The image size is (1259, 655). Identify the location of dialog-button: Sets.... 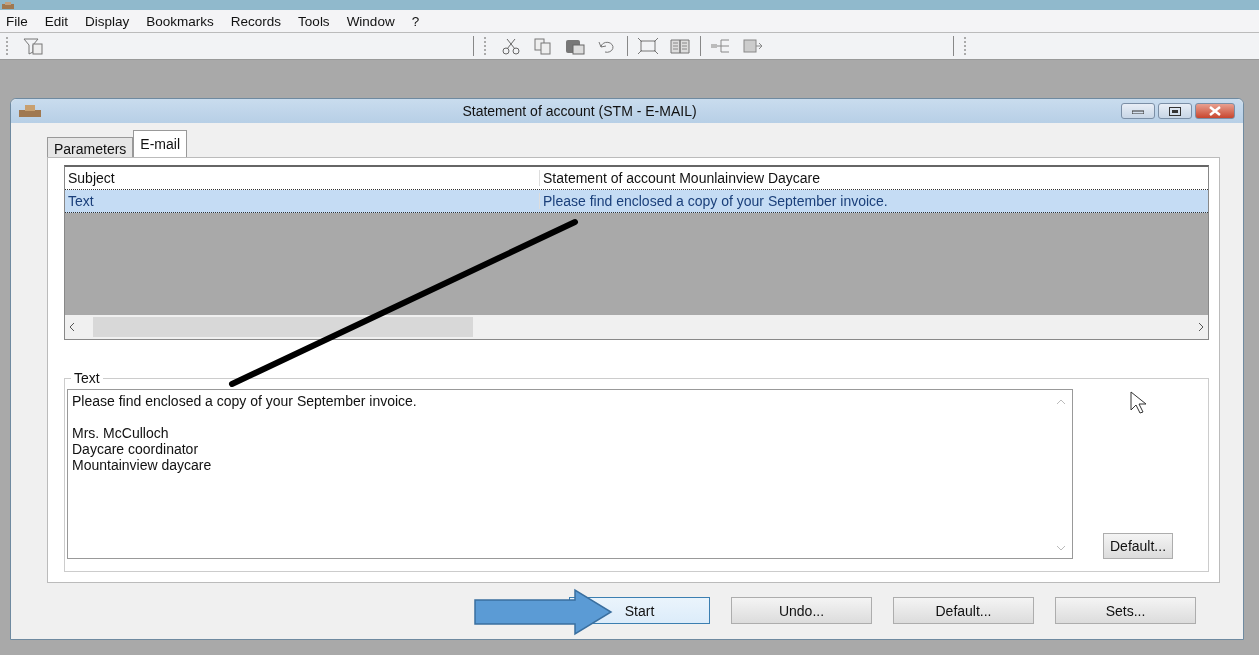
(1125, 610).